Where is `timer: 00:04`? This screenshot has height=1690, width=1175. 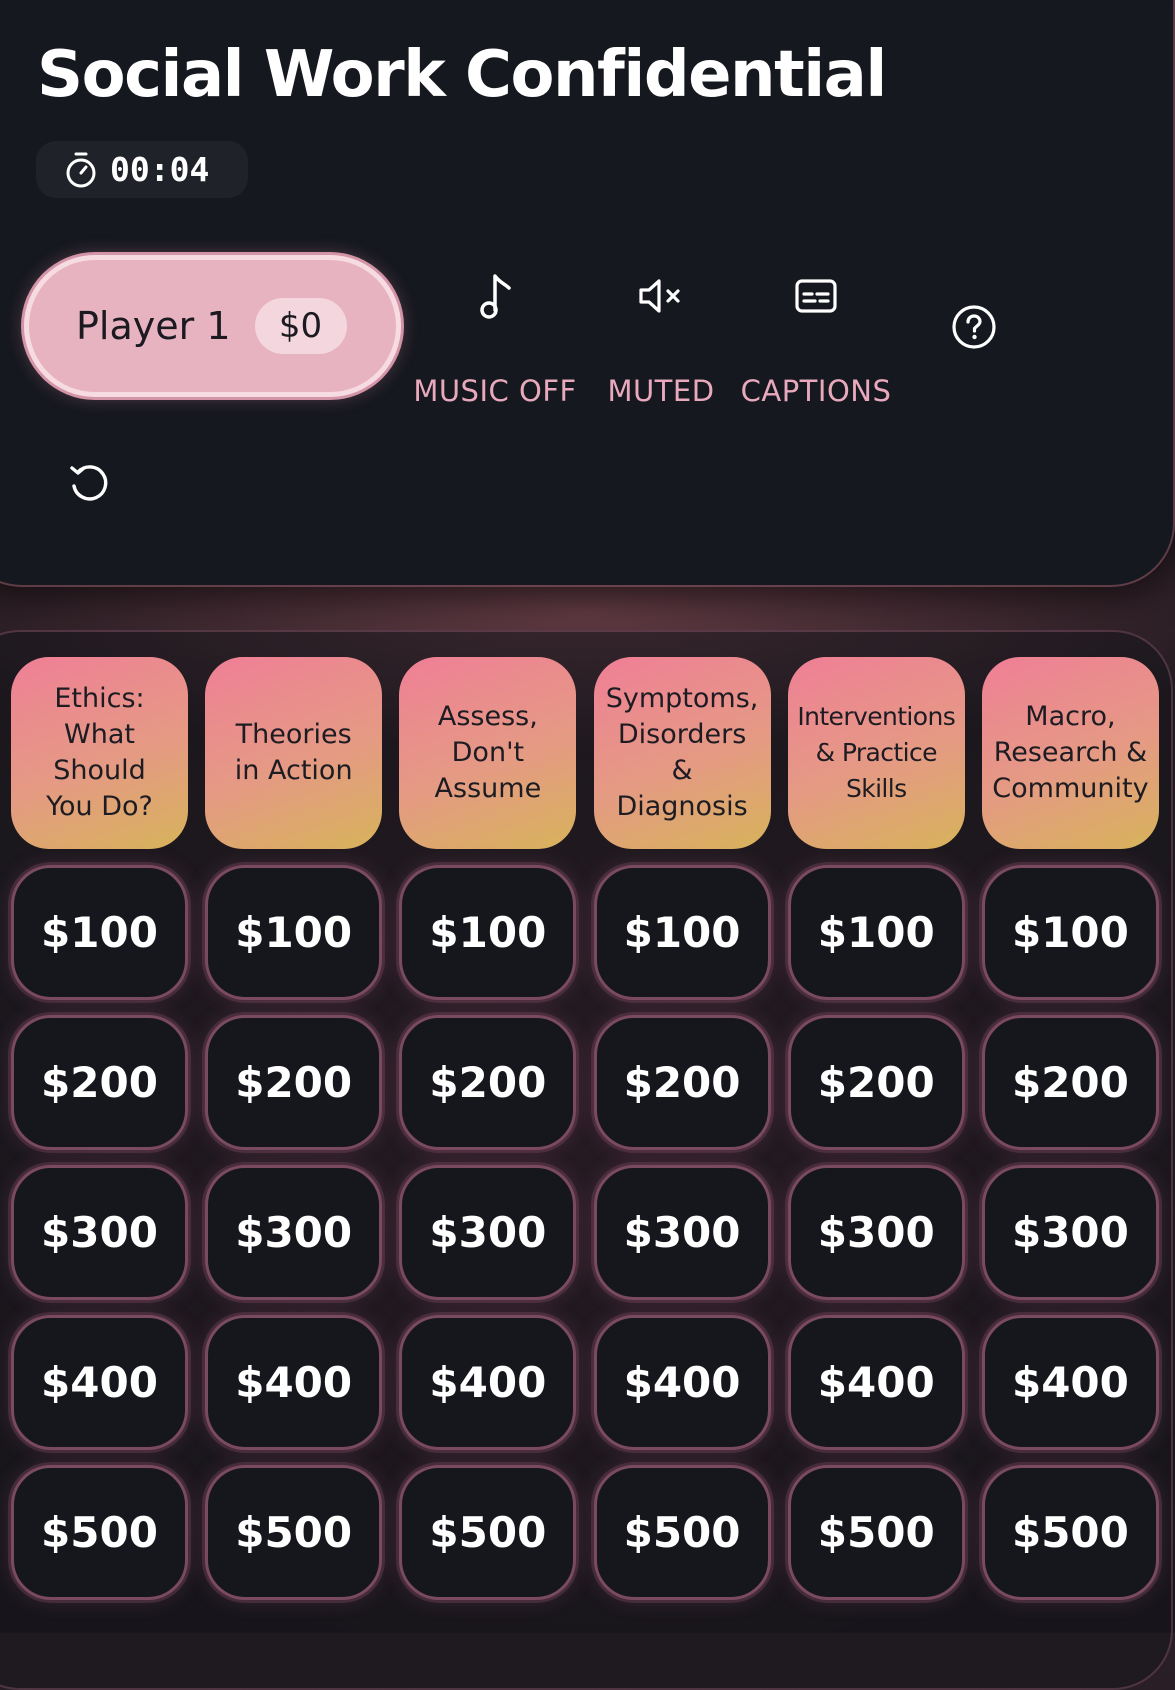 timer: 00:04 is located at coordinates (142, 169).